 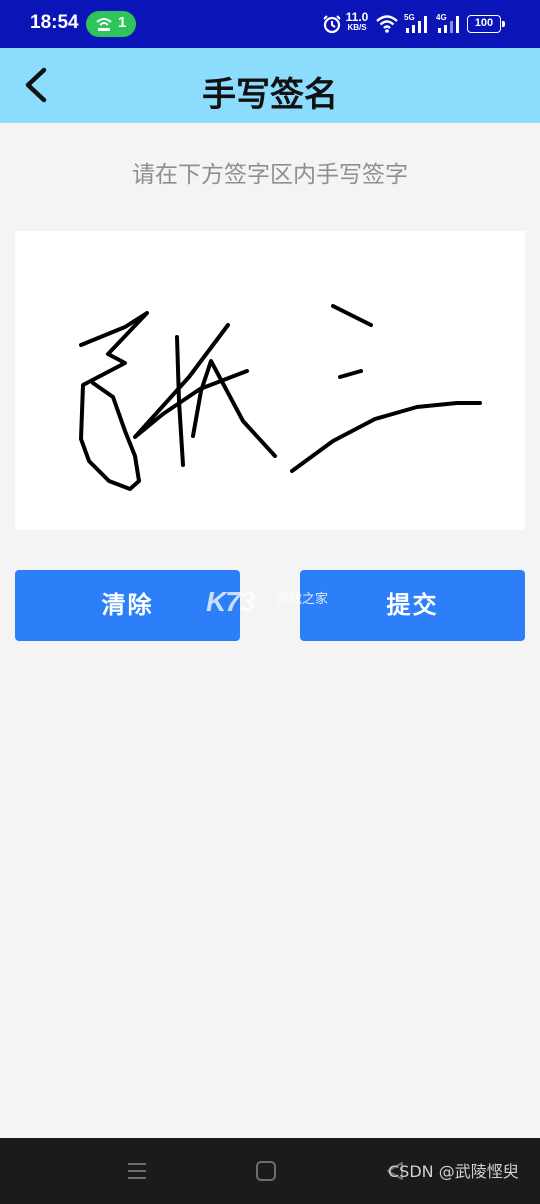 I want to click on hotspot-count: 1, so click(x=122, y=22).